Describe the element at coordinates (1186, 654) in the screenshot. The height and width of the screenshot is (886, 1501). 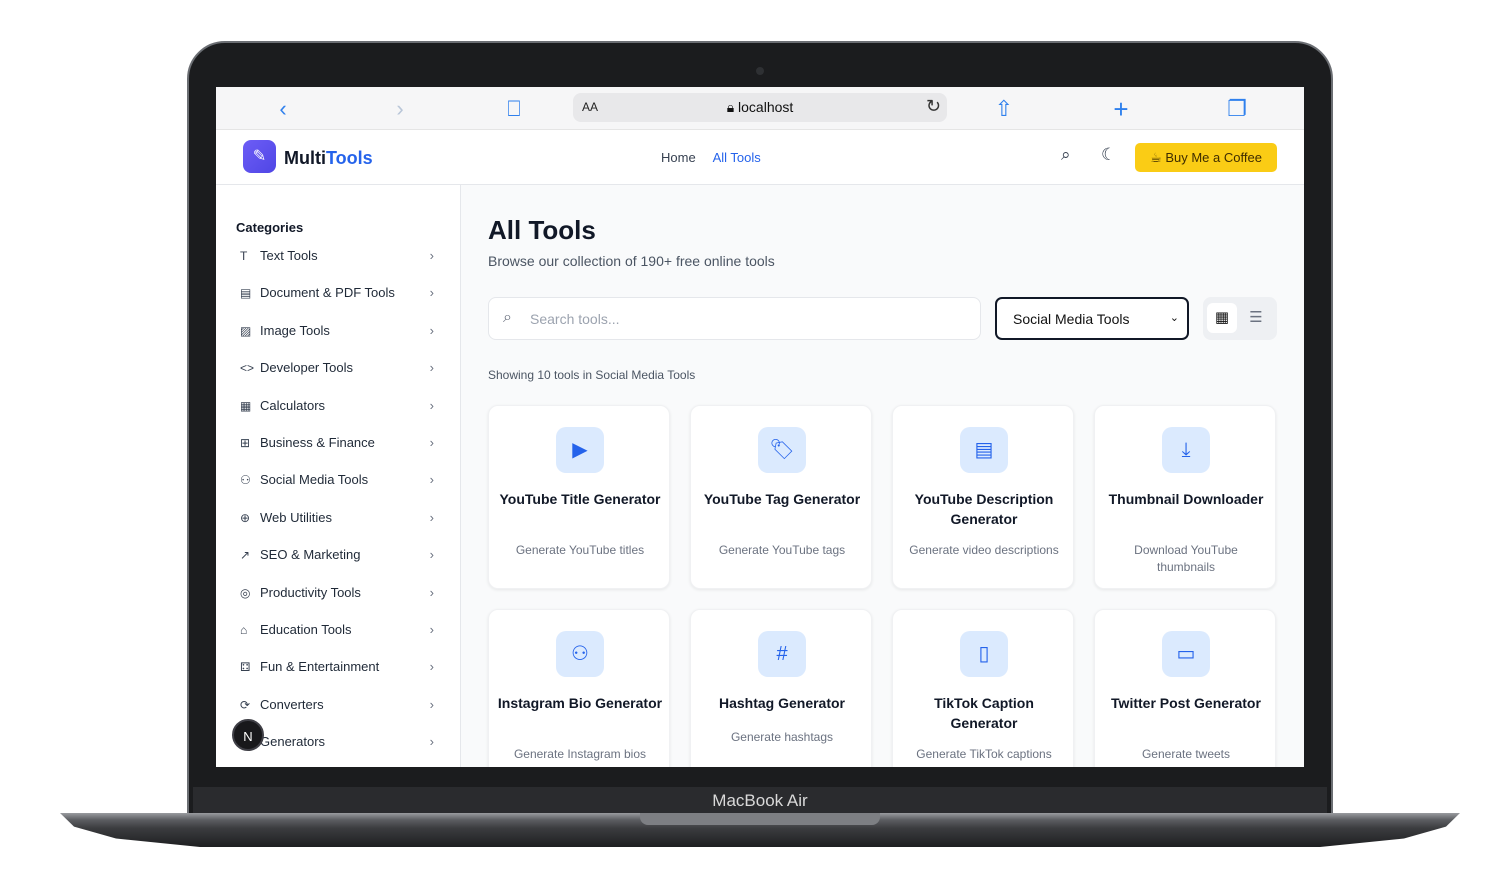
I see `tool-icon: ▭` at that location.